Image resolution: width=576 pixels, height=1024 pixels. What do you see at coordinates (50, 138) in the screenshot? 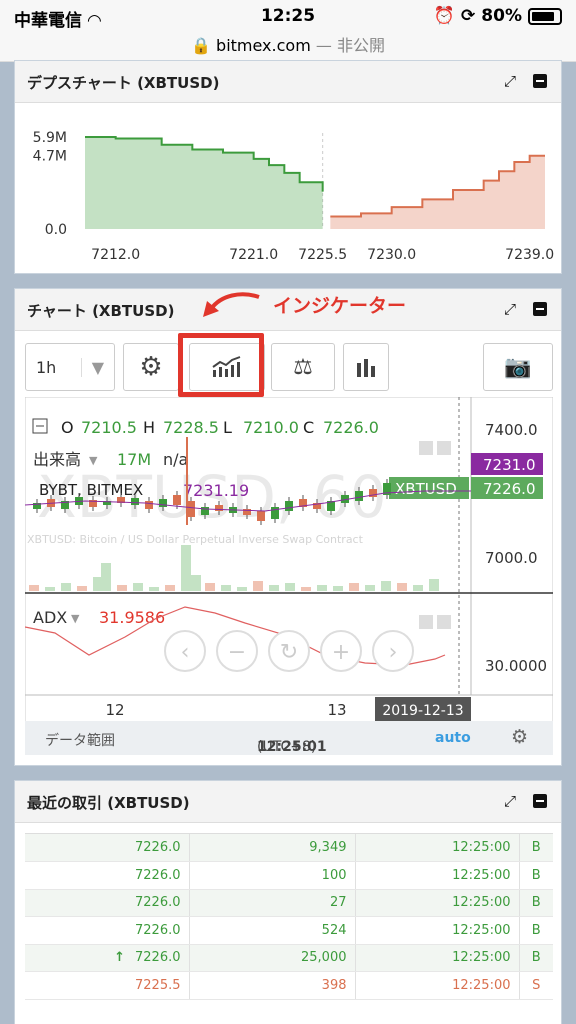
I see `depth-y-tick: 5.9M` at bounding box center [50, 138].